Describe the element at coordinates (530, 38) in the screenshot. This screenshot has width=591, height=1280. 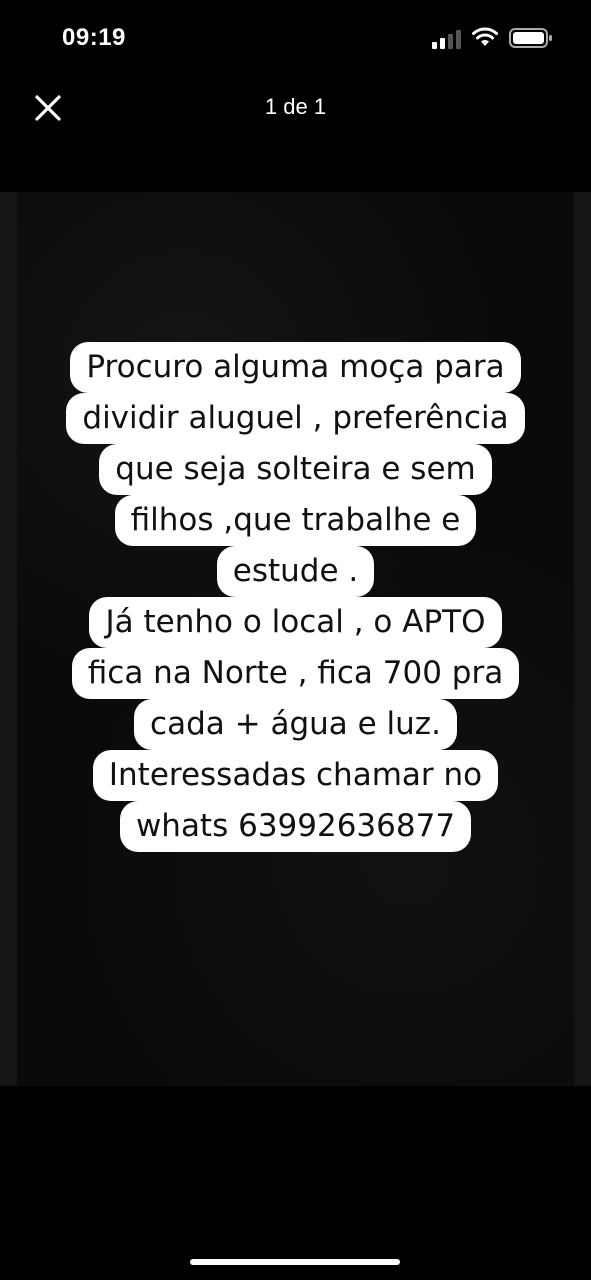
I see `battery-icon` at that location.